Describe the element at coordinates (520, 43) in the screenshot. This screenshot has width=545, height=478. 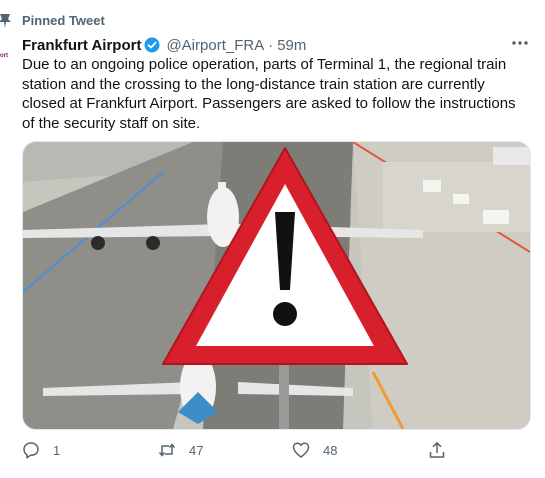
I see `more-options-icon` at that location.